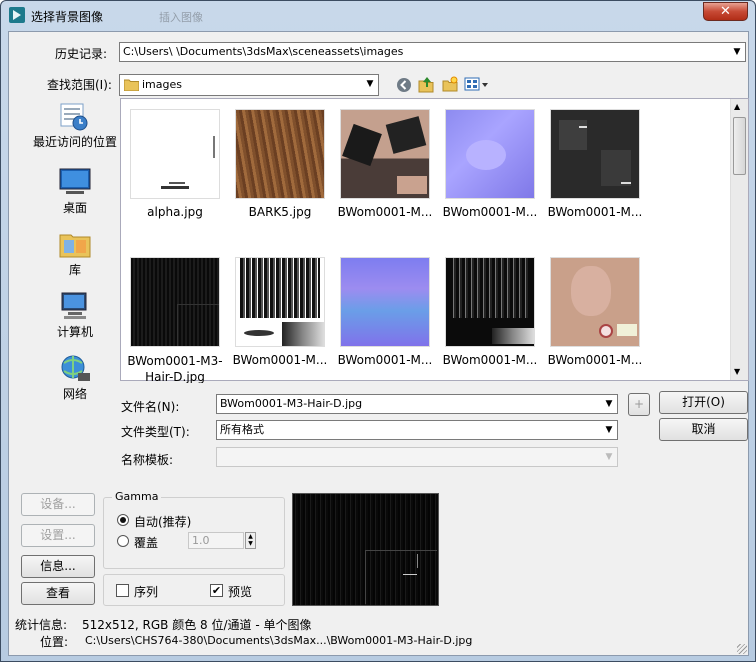  What do you see at coordinates (194, 529) in the screenshot?
I see `gamma-group: Gamma 自动(推荐) 覆盖 1.0 ▲ ▼` at bounding box center [194, 529].